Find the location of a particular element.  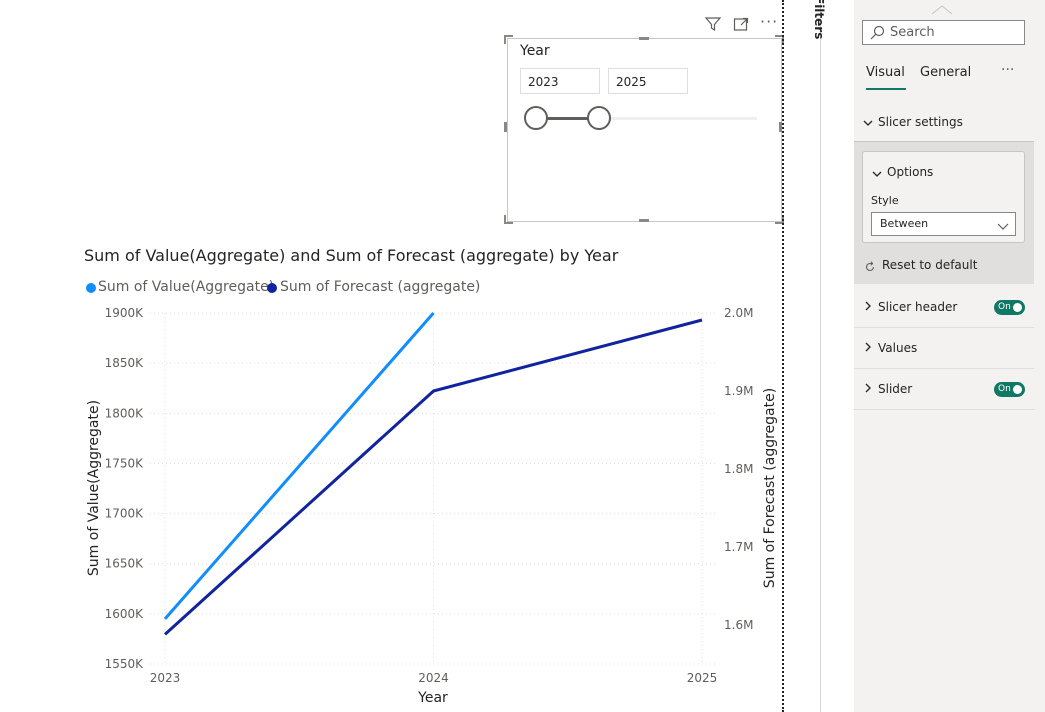

y-left-tick-label: 1600K is located at coordinates (125, 614).